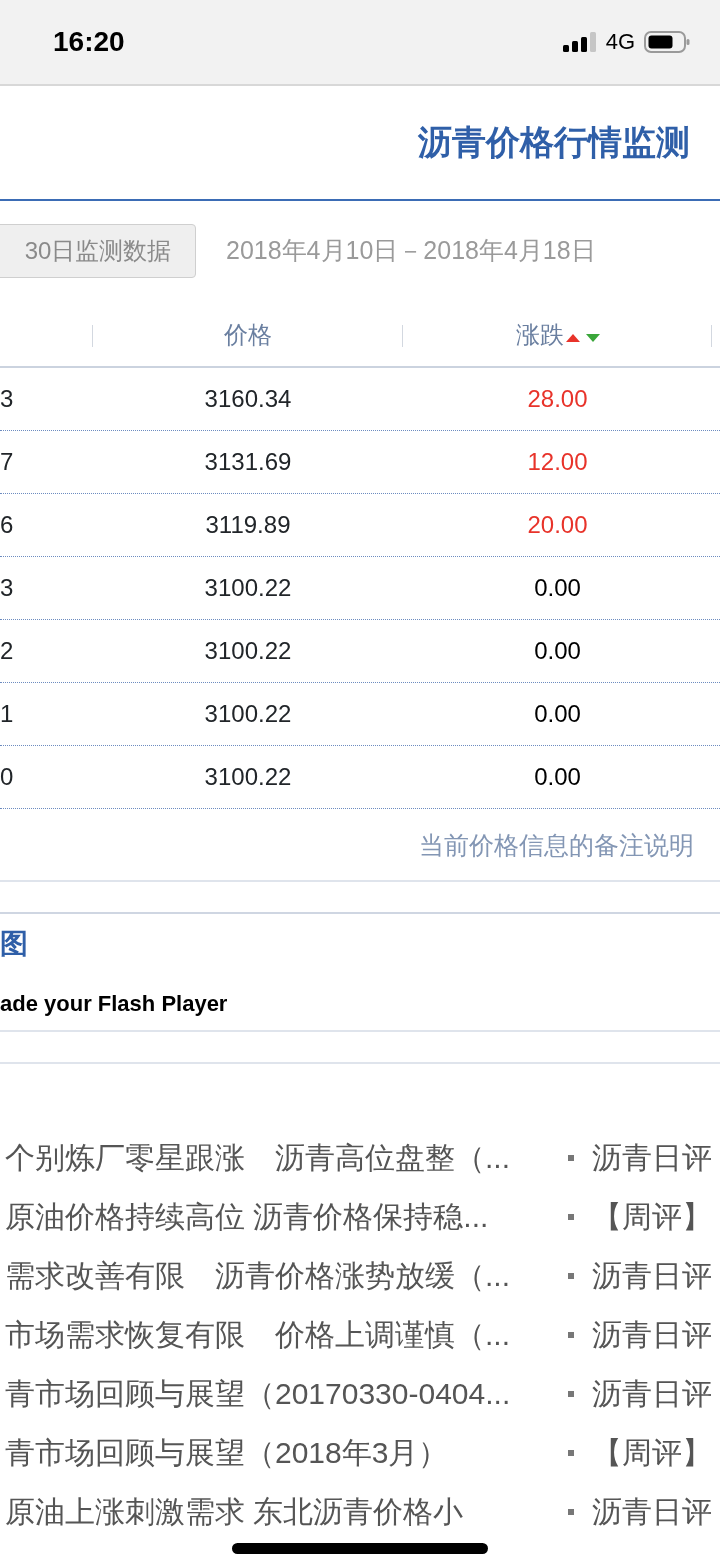 This screenshot has height=1559, width=720. I want to click on date-range: 2018年4月10日－2018年4月18日, so click(411, 251).